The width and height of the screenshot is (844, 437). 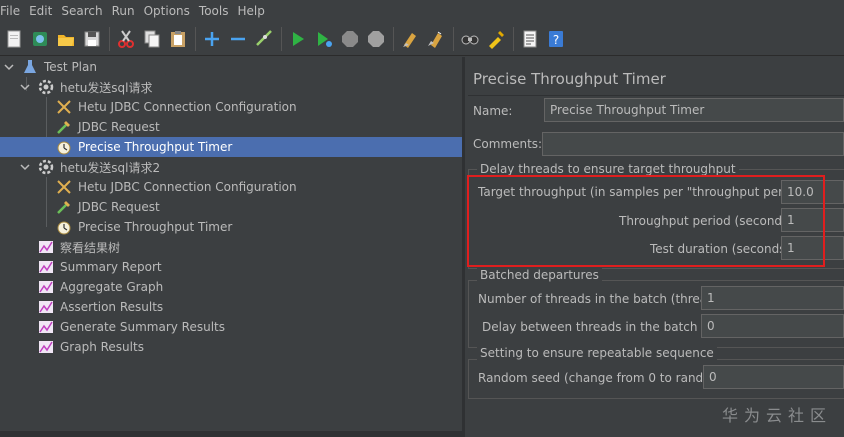 What do you see at coordinates (126, 39) in the screenshot?
I see `cut-icon` at bounding box center [126, 39].